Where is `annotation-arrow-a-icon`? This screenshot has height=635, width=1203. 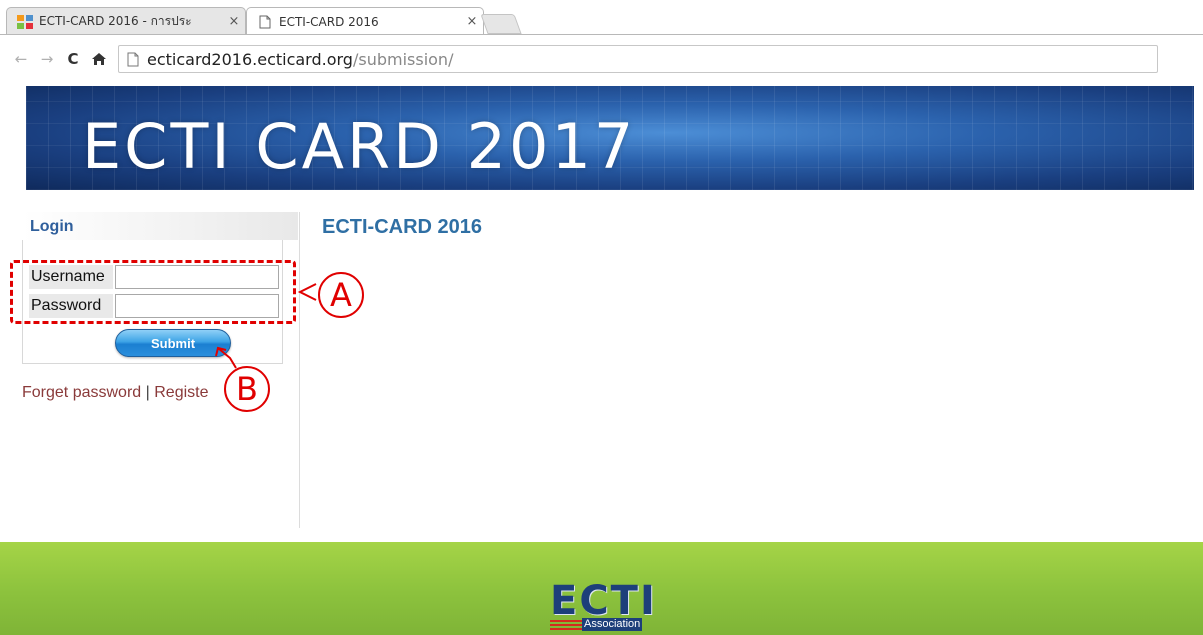
annotation-arrow-a-icon is located at coordinates (307, 292).